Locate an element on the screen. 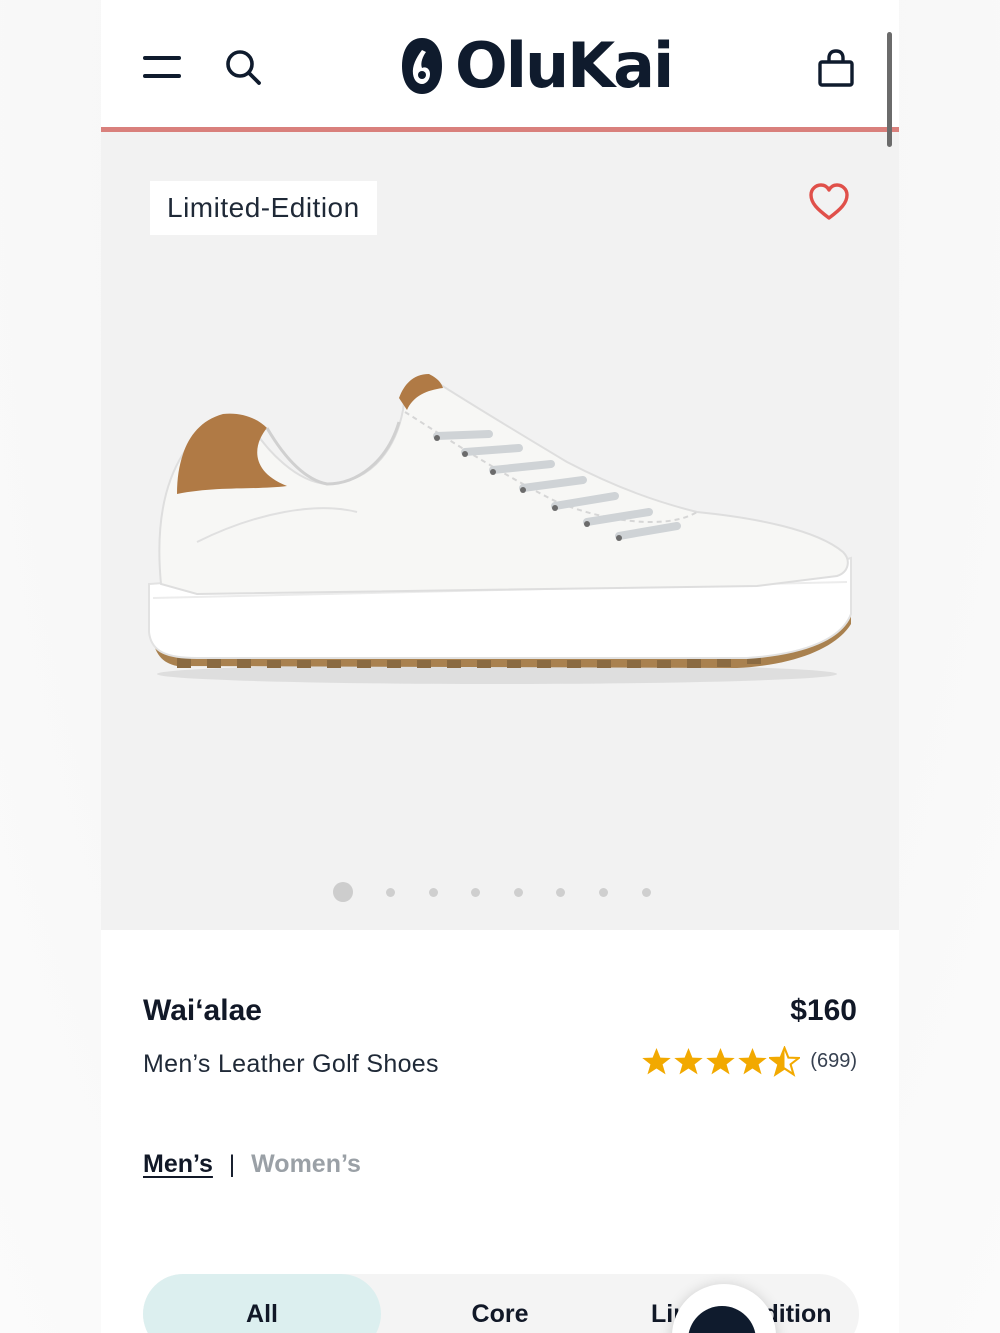 This screenshot has width=1000, height=1333. search-icon is located at coordinates (243, 67).